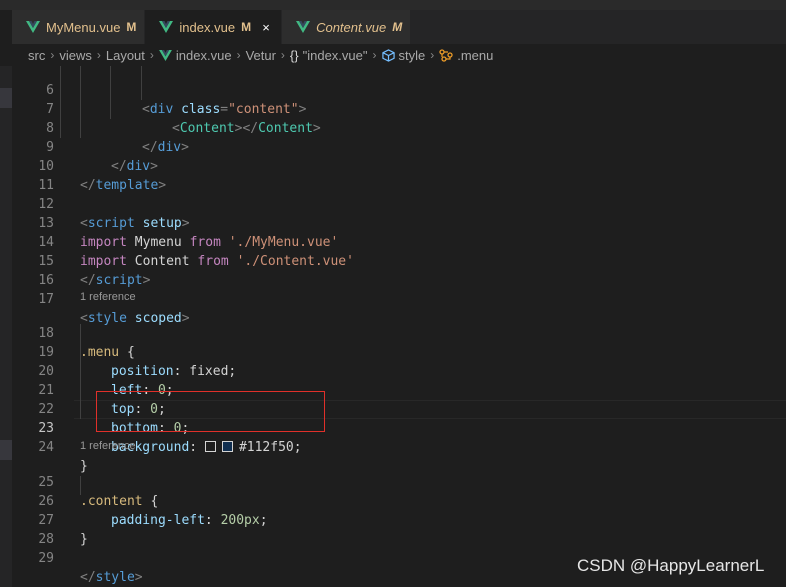 The height and width of the screenshot is (587, 786). Describe the element at coordinates (210, 411) in the screenshot. I see `annotation-highlight-box` at that location.